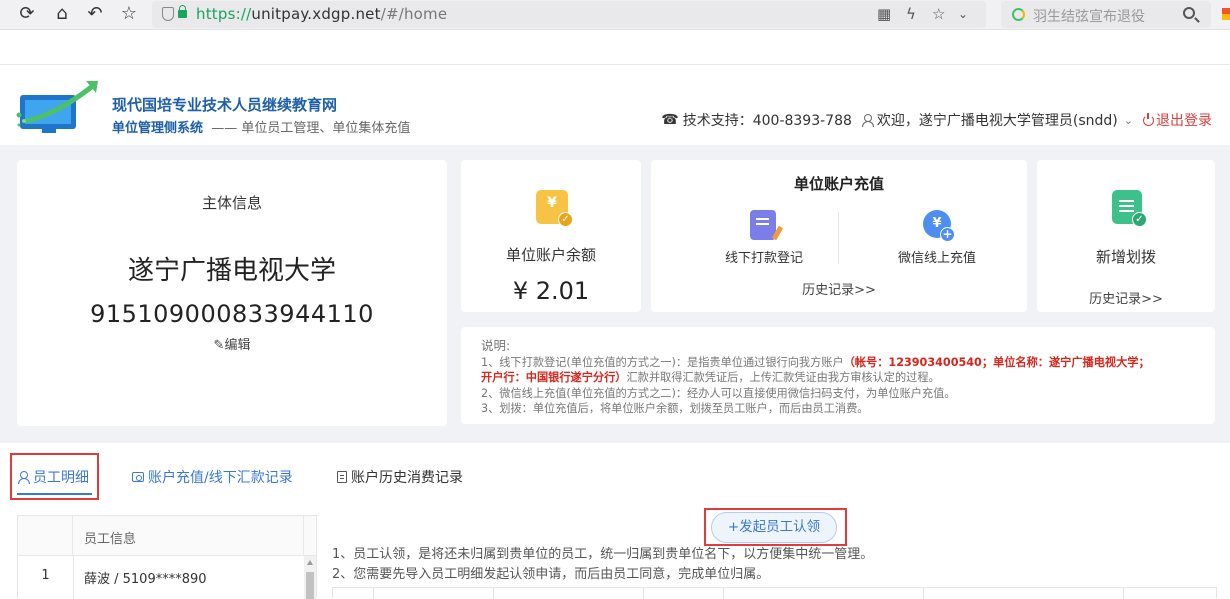 The height and width of the screenshot is (599, 1230). Describe the element at coordinates (1089, 17) in the screenshot. I see `search-placeholder: 羽生结弦宣布退役` at that location.